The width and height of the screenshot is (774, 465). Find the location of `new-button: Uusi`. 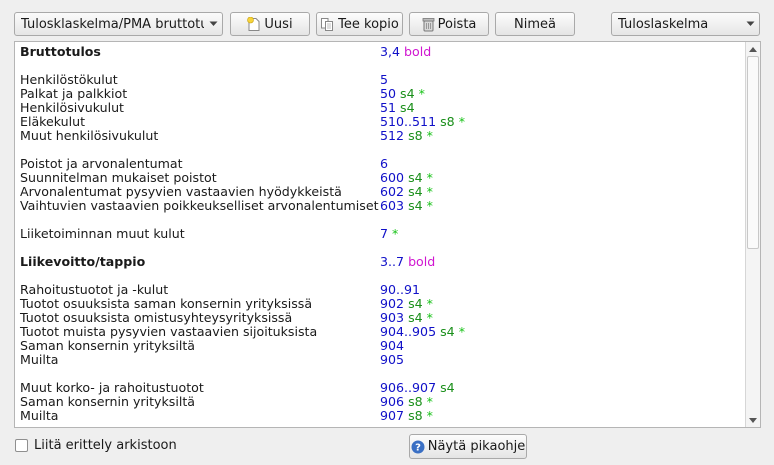

new-button: Uusi is located at coordinates (270, 24).